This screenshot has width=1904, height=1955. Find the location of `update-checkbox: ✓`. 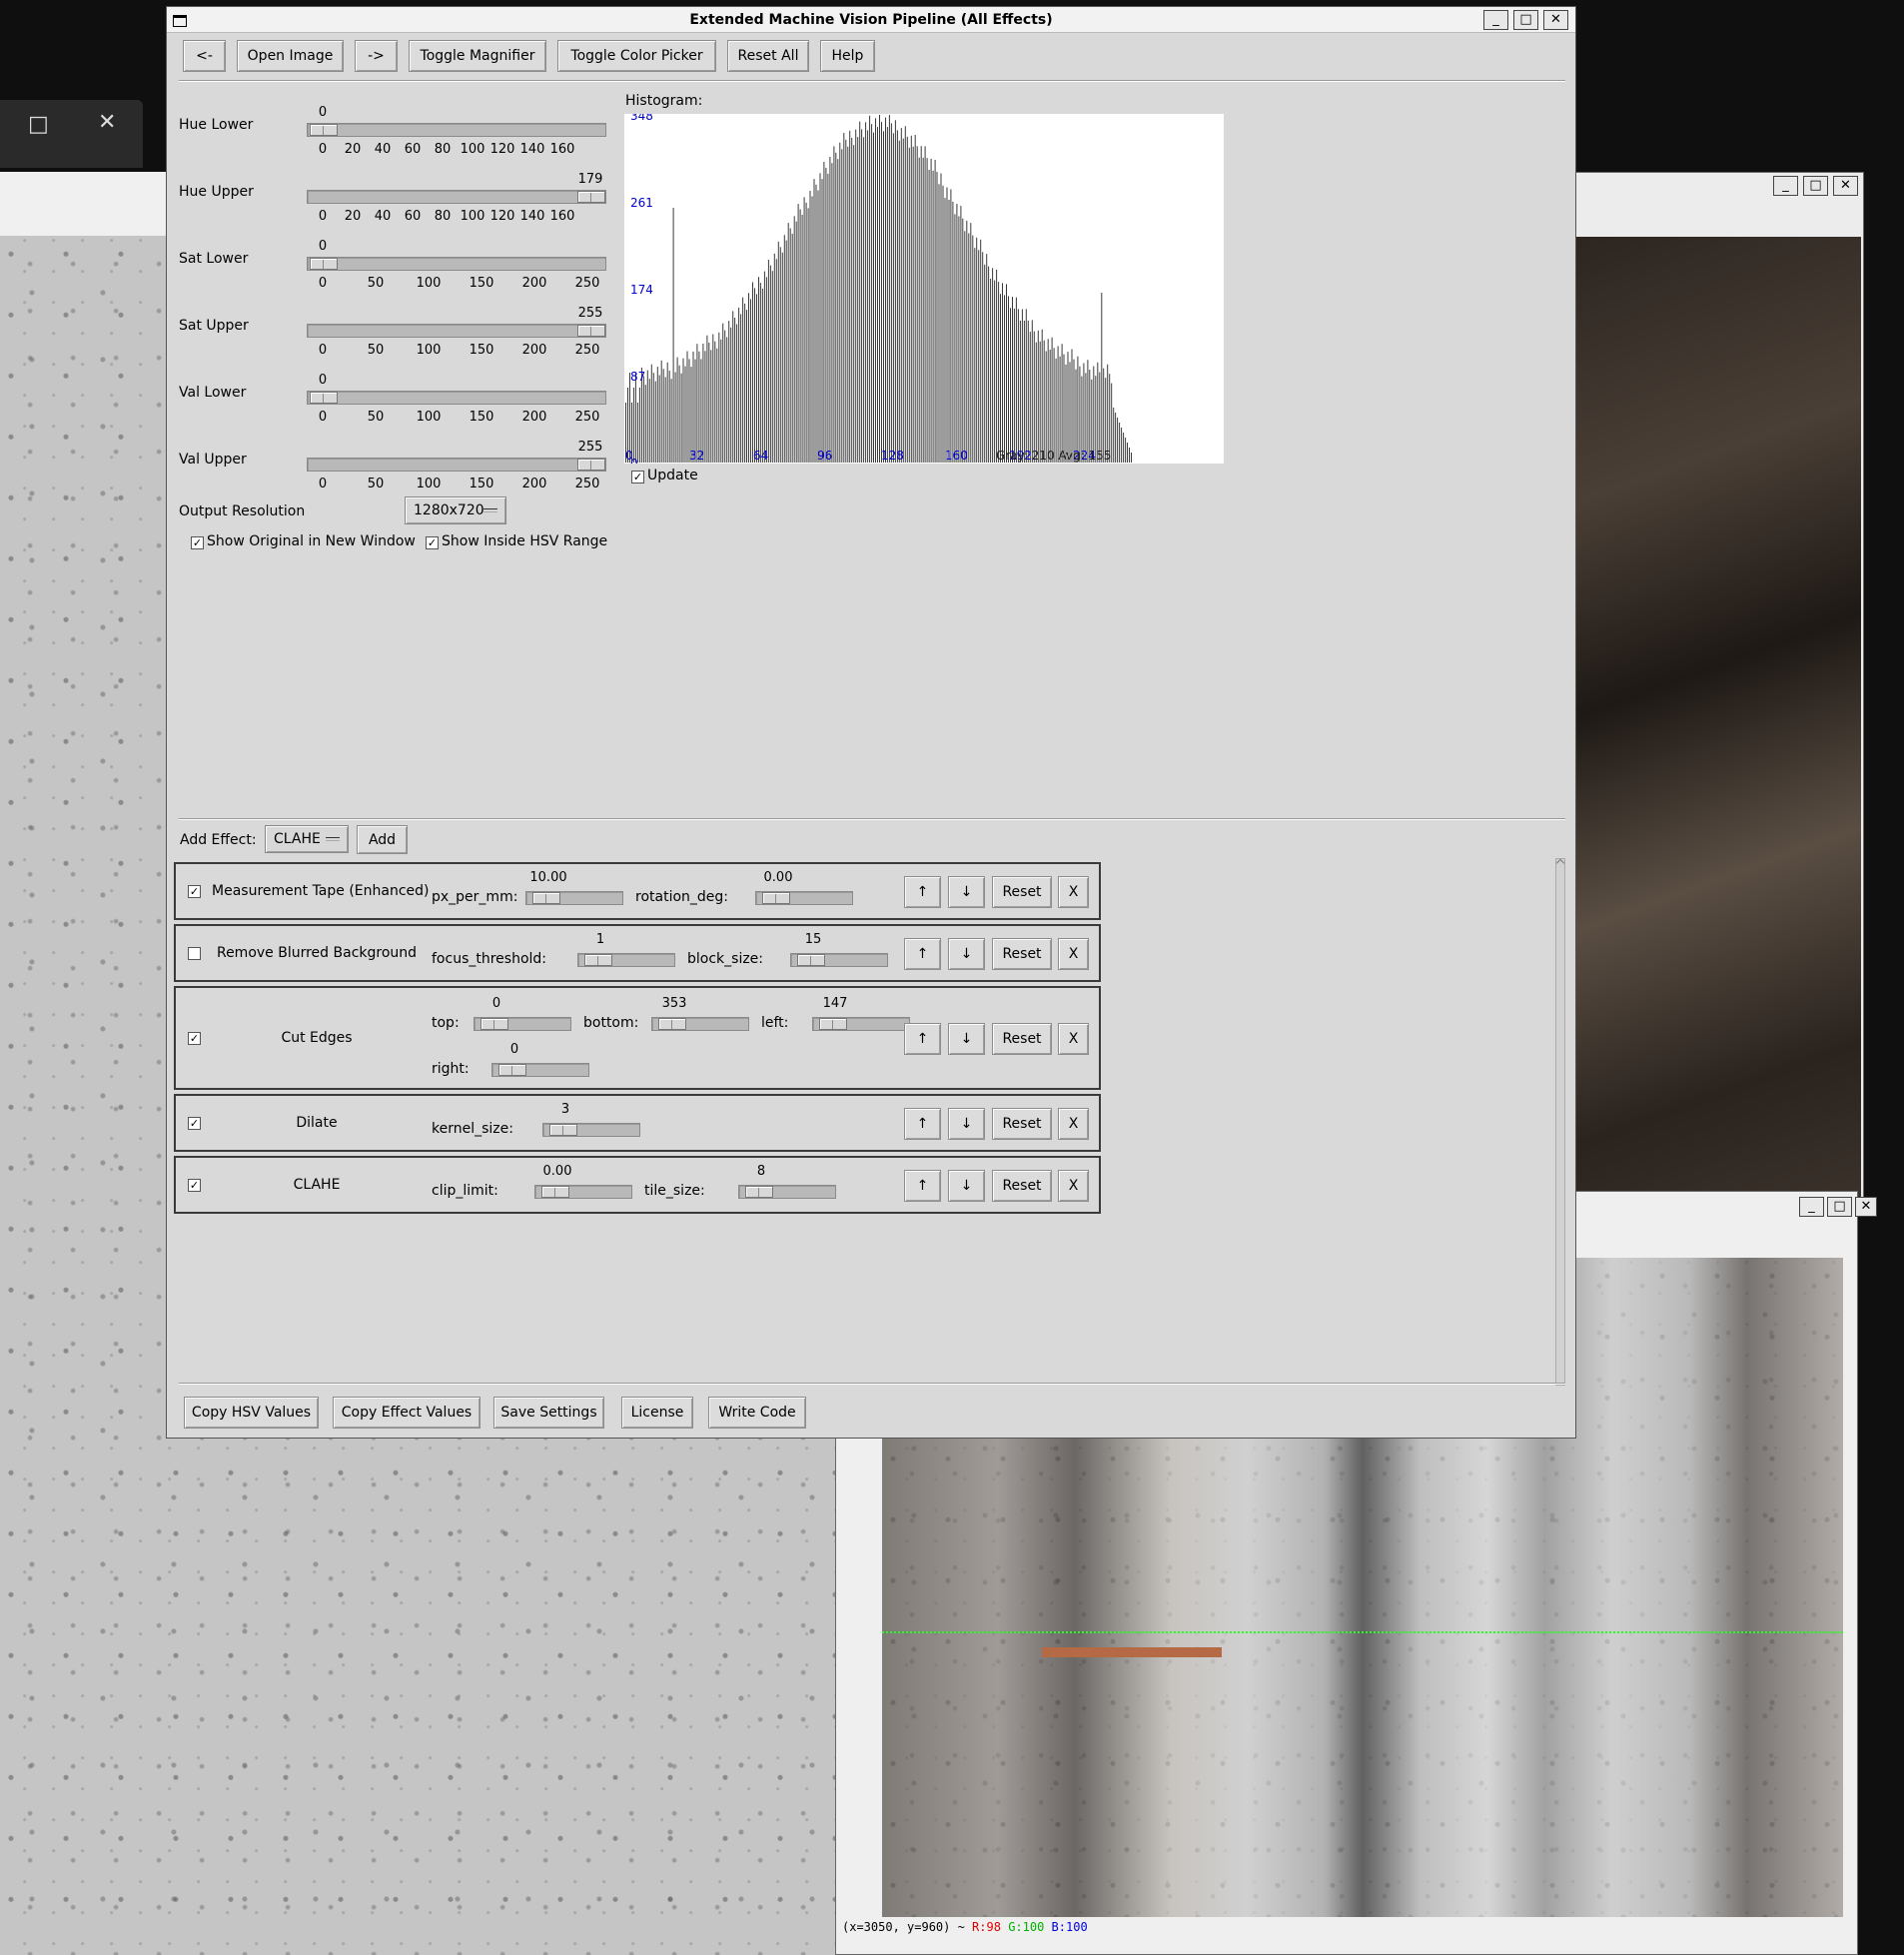

update-checkbox: ✓ is located at coordinates (637, 477).